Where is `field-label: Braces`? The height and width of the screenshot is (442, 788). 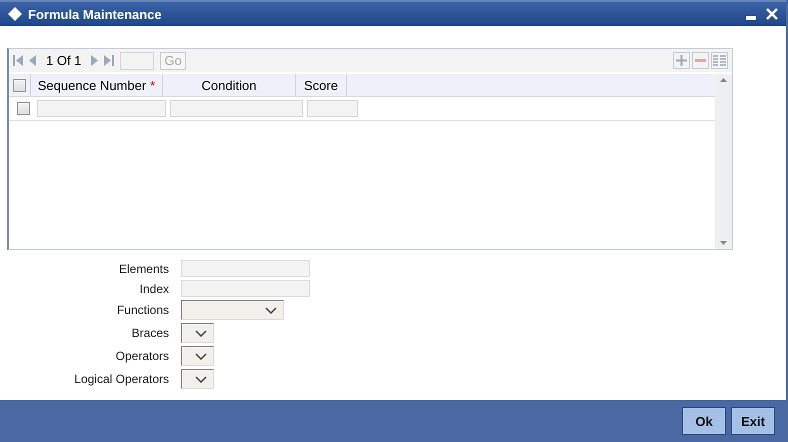
field-label: Braces is located at coordinates (149, 333).